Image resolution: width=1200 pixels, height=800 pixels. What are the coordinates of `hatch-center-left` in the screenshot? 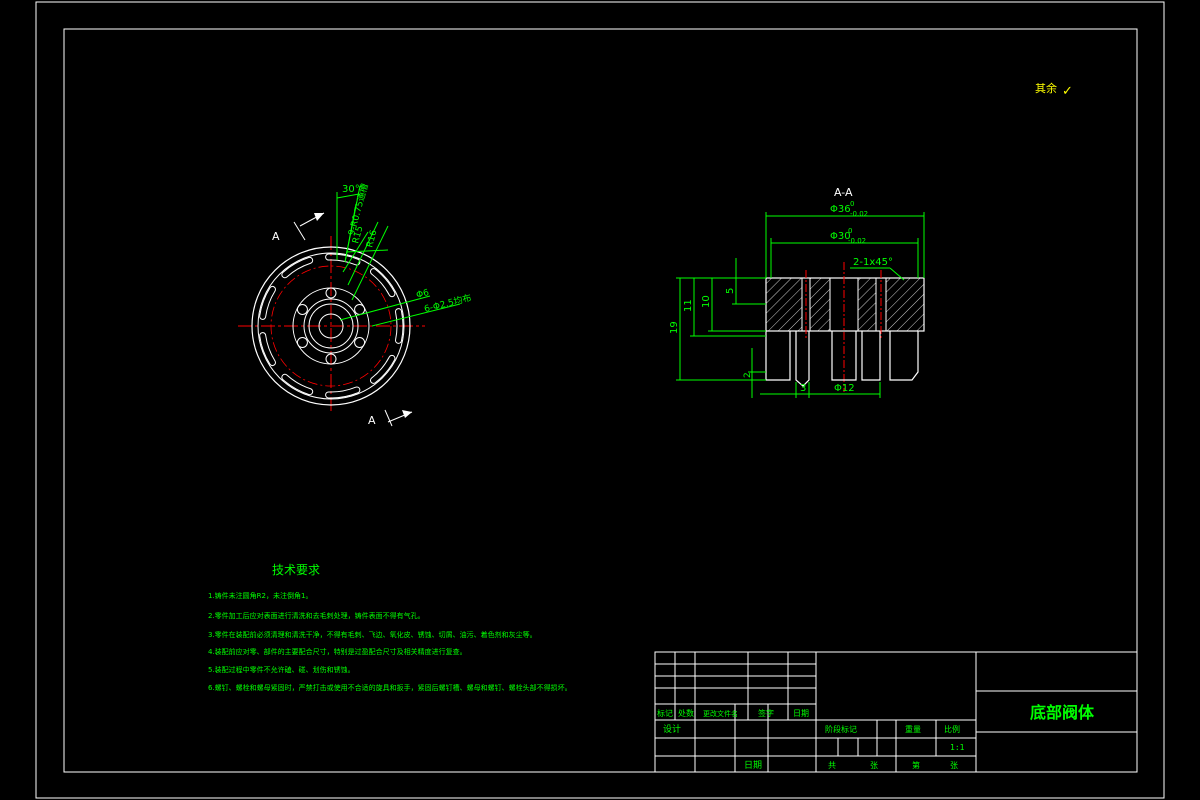 It's located at (820, 304).